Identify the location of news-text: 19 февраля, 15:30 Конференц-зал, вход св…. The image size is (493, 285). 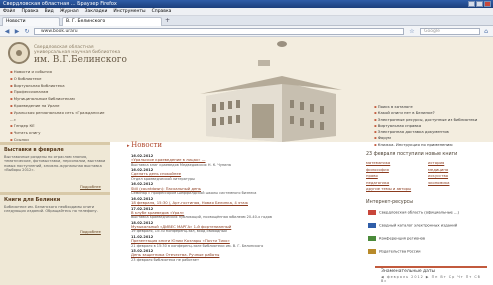
(179, 231).